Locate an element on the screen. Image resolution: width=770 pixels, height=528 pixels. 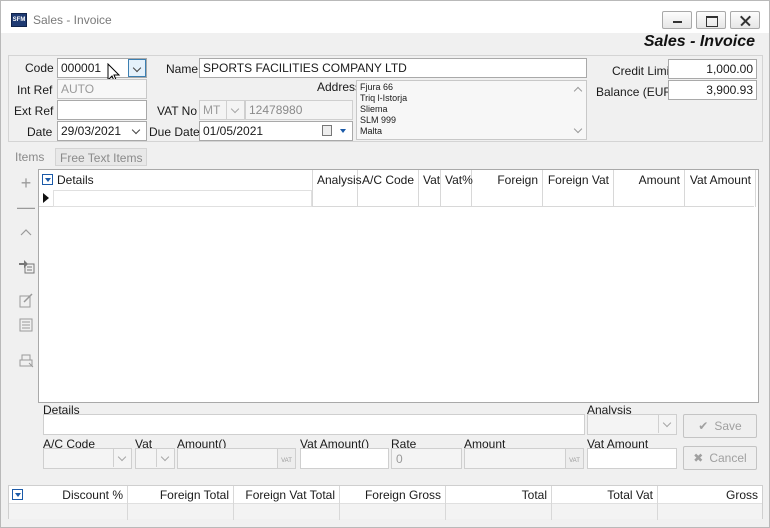
cross-icon: ✖ is located at coordinates (698, 458).